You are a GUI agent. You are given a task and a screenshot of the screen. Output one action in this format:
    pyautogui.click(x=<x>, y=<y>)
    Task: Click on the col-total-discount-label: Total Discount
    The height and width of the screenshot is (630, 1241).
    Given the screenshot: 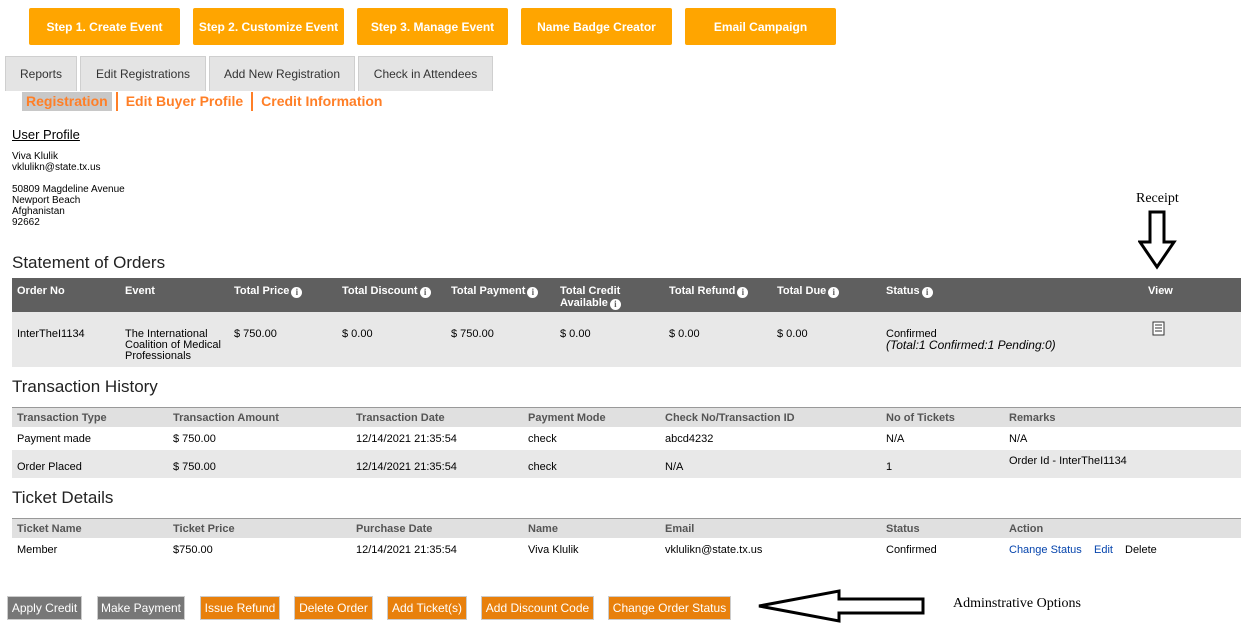 What is the action you would take?
    pyautogui.click(x=380, y=291)
    